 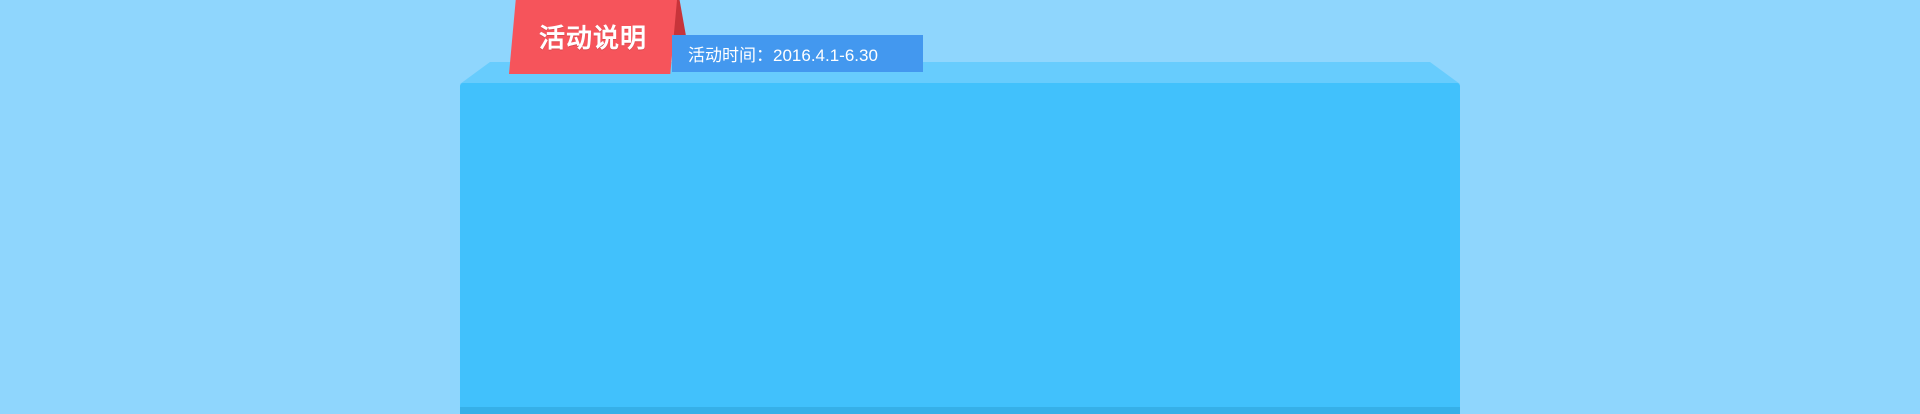 What do you see at coordinates (960, 410) in the screenshot?
I see `panel-bottom-edge` at bounding box center [960, 410].